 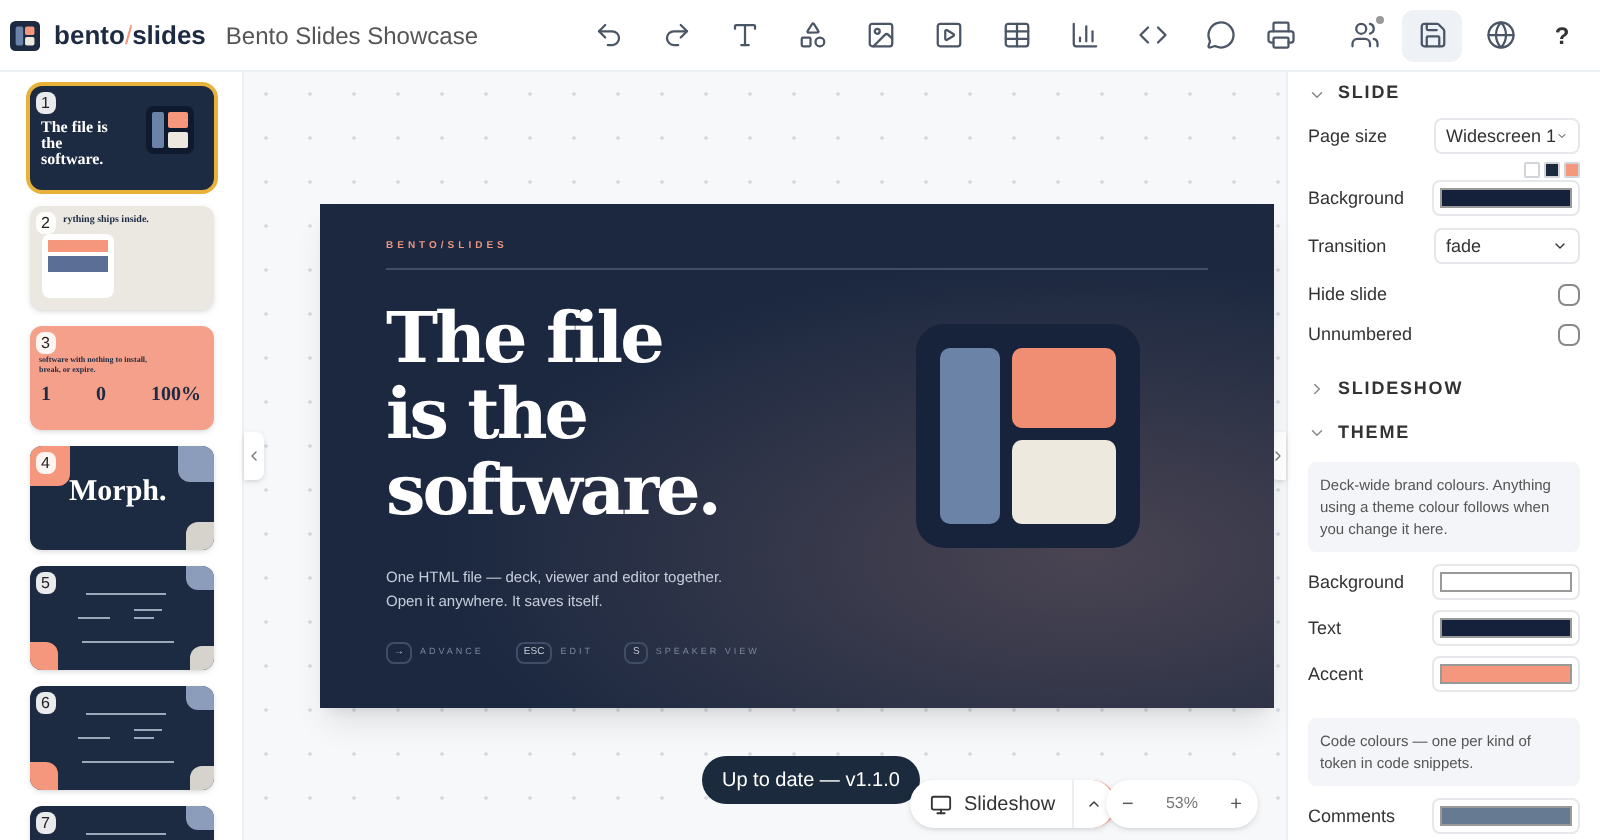 I want to click on page-size-select: Widescreen 1, so click(x=1507, y=136).